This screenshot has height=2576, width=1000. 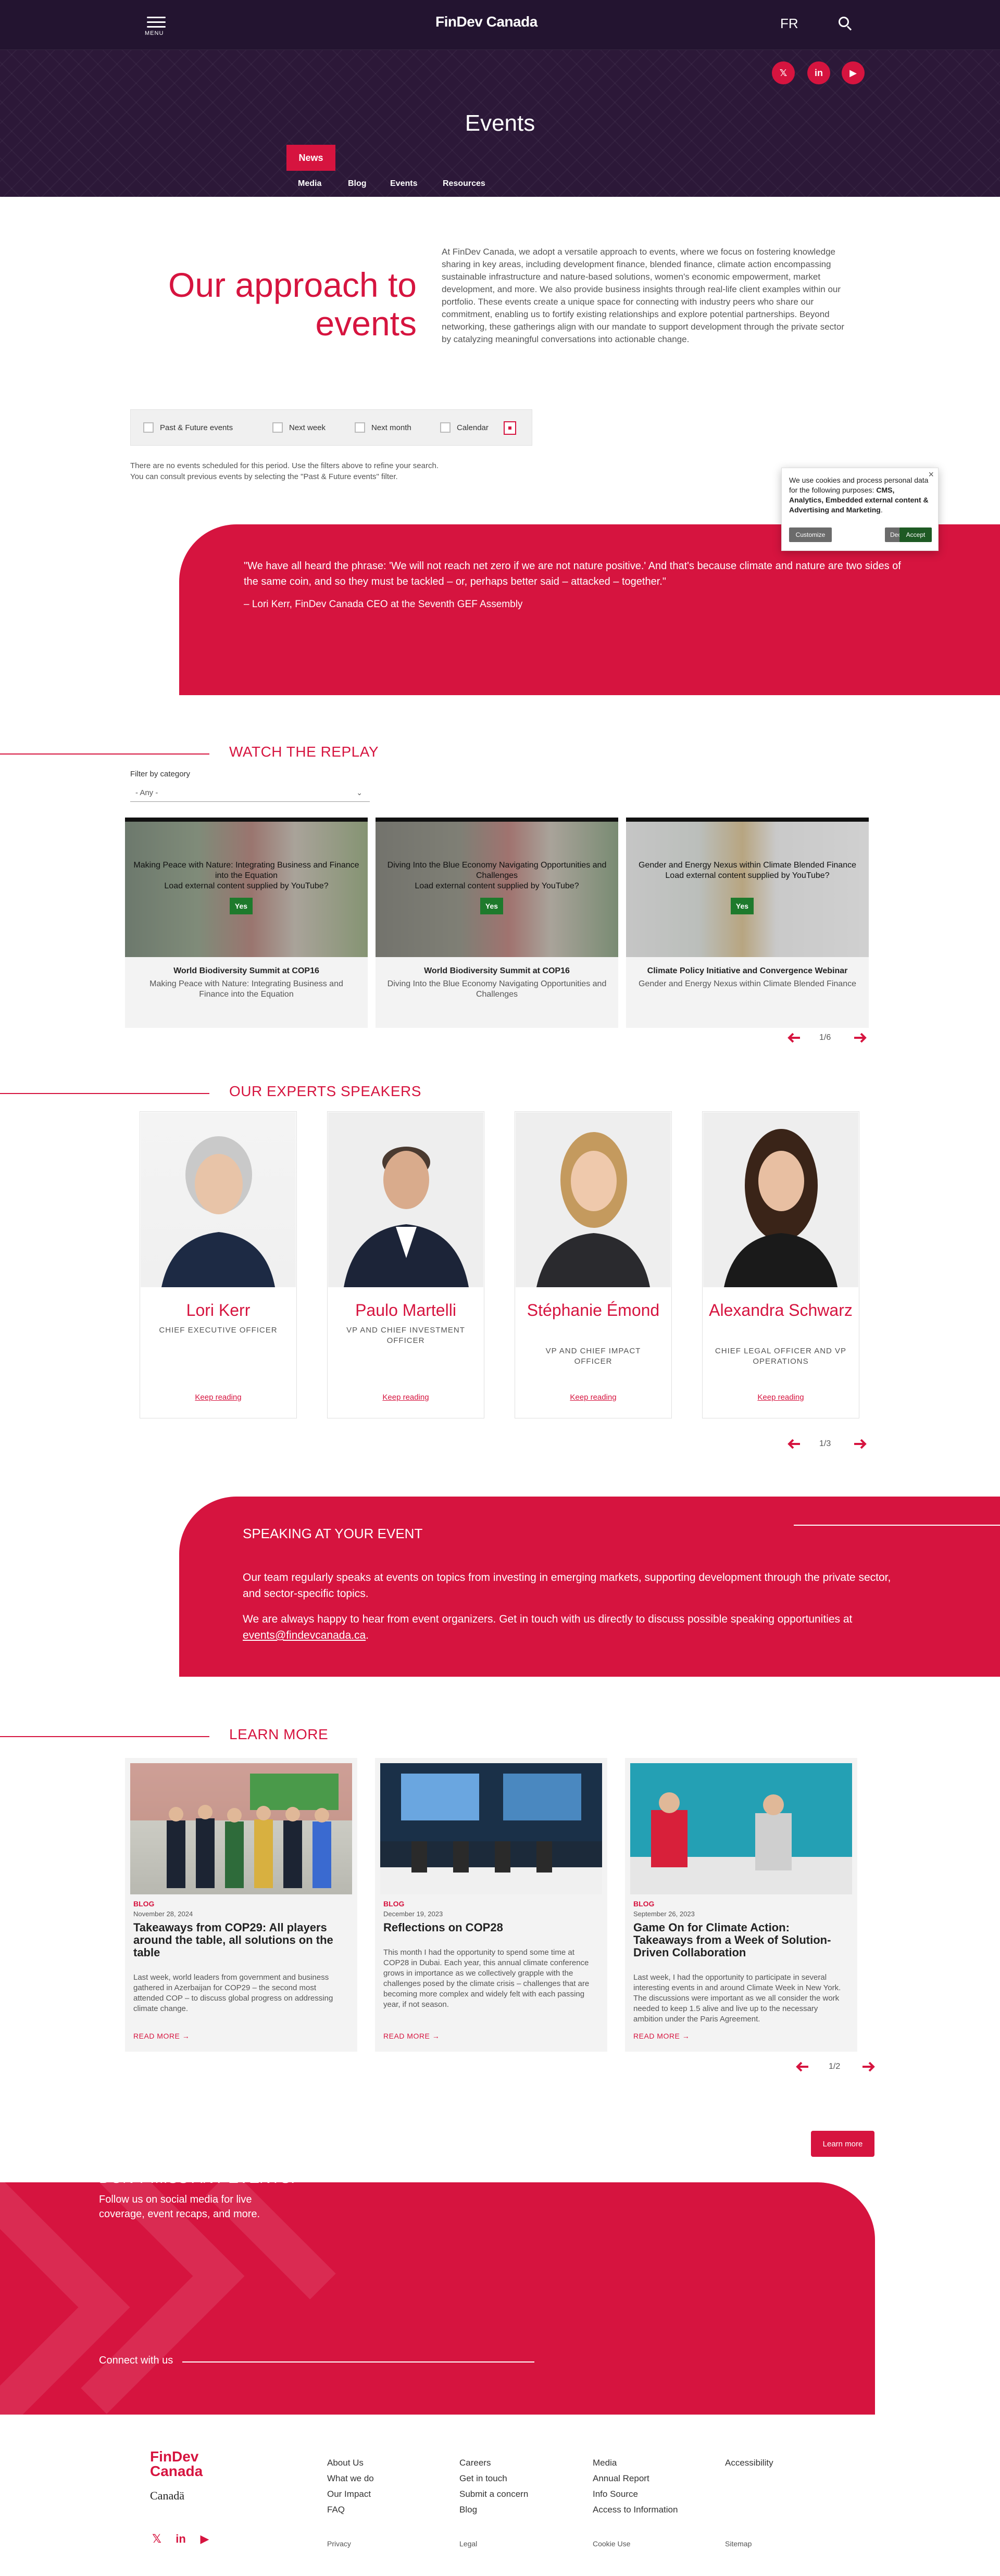 What do you see at coordinates (486, 22) in the screenshot?
I see `site-logo: FinDev Canada` at bounding box center [486, 22].